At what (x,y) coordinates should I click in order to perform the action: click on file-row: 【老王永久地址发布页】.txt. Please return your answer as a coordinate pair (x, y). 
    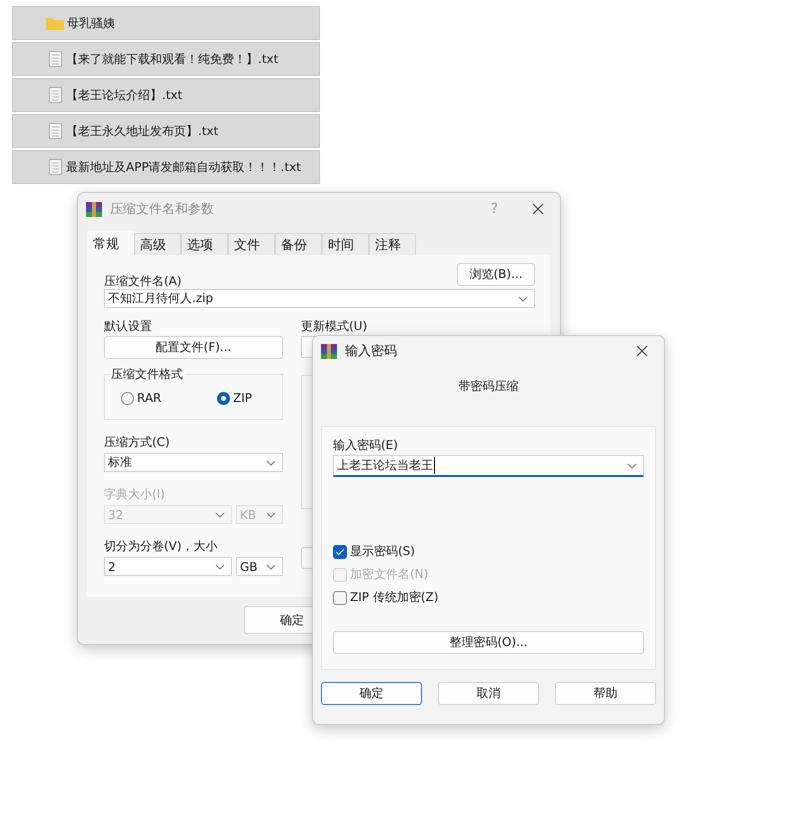
    Looking at the image, I should click on (166, 131).